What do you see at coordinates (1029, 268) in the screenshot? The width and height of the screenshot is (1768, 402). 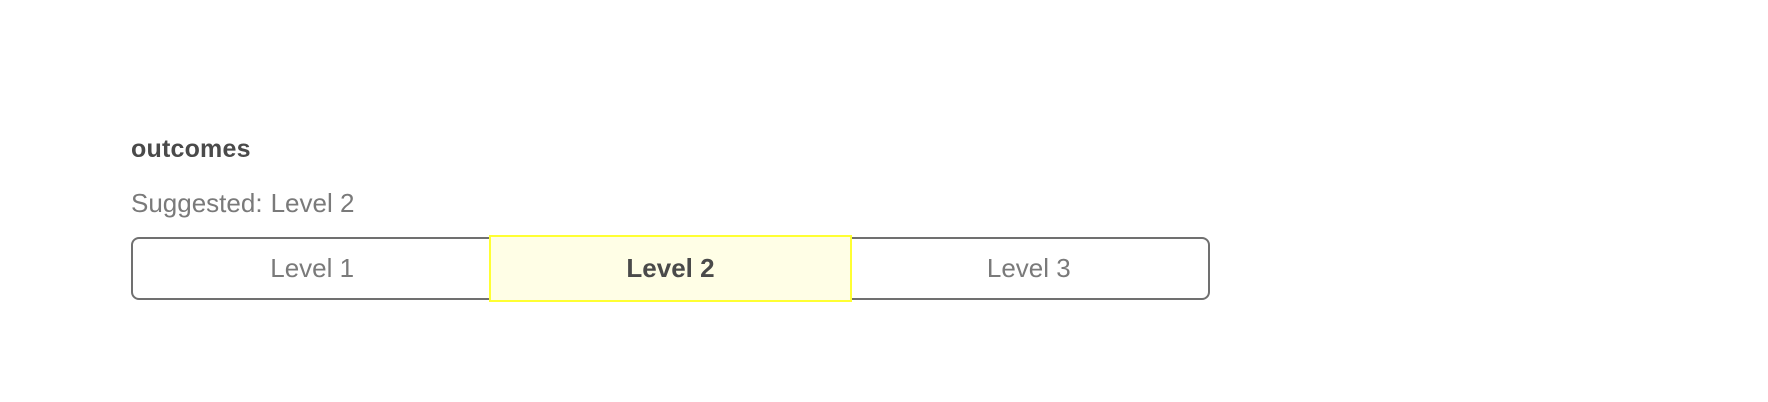 I see `level-3-option: Level 3` at bounding box center [1029, 268].